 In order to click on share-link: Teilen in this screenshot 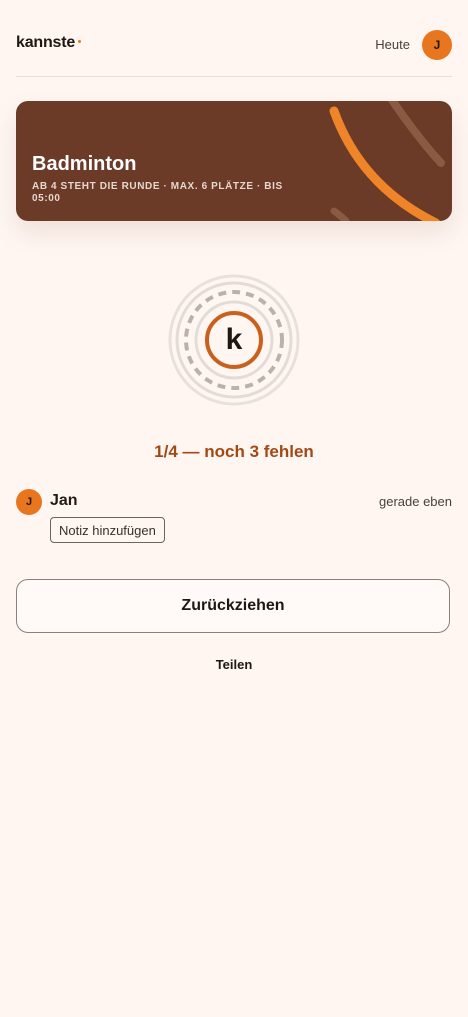, I will do `click(234, 664)`.